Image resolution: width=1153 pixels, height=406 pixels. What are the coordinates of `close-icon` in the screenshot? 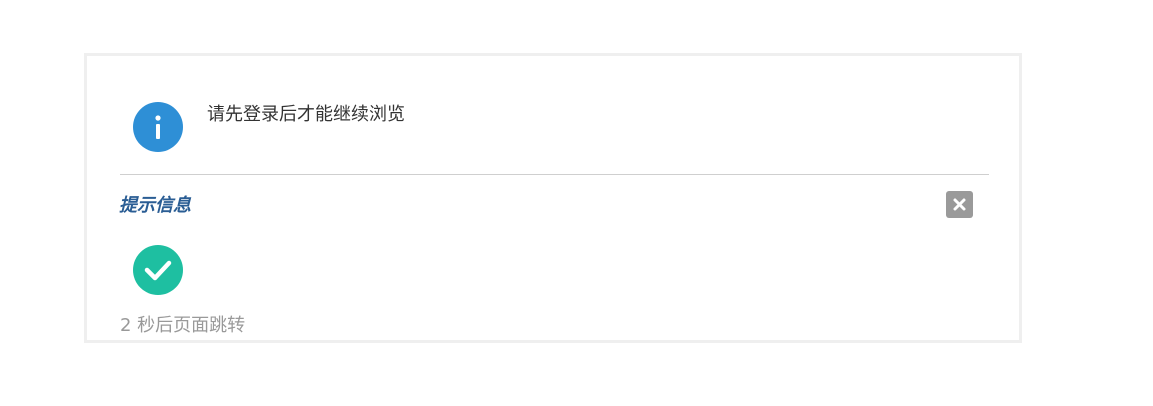 It's located at (959, 204).